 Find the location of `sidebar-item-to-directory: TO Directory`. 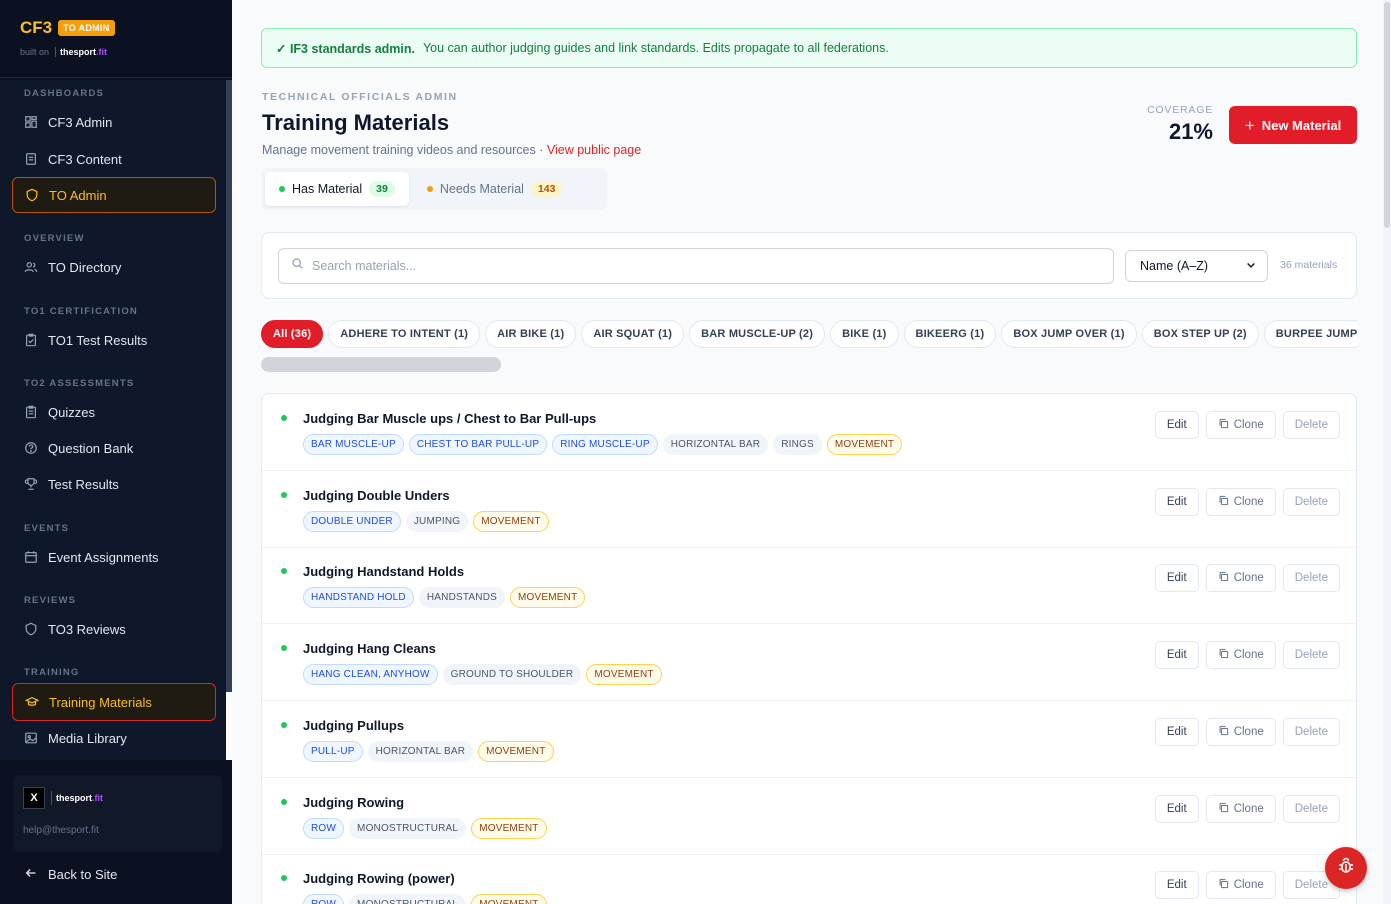

sidebar-item-to-directory: TO Directory is located at coordinates (114, 267).